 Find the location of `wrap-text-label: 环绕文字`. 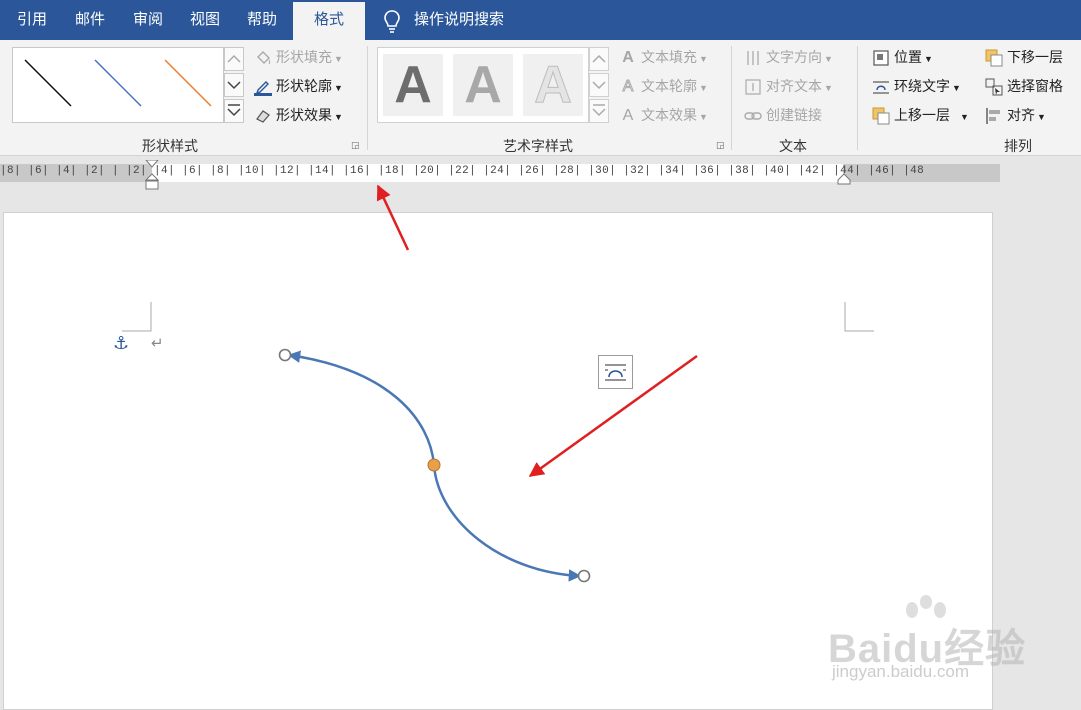

wrap-text-label: 环绕文字 is located at coordinates (922, 86).